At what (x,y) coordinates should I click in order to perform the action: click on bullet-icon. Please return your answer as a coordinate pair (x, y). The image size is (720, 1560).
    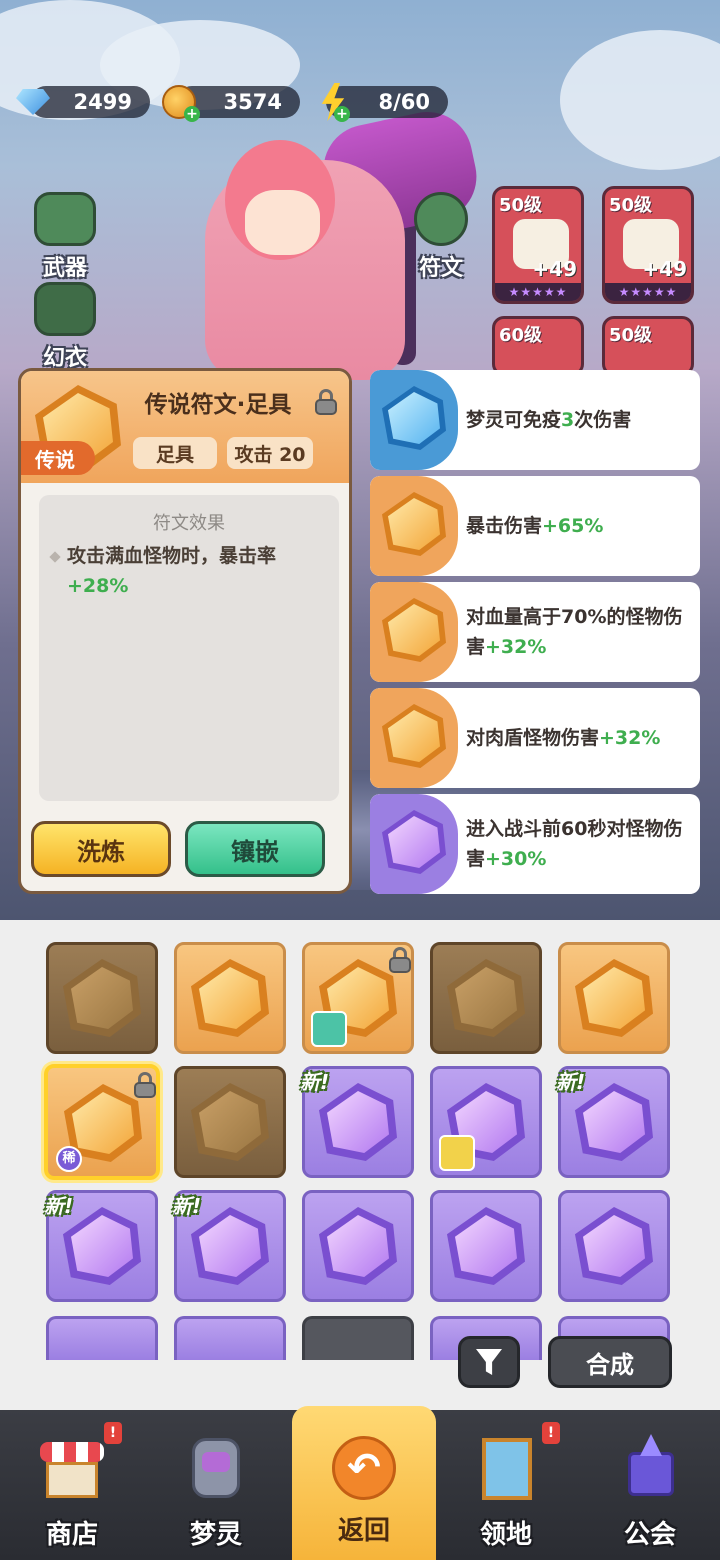
    Looking at the image, I should click on (55, 557).